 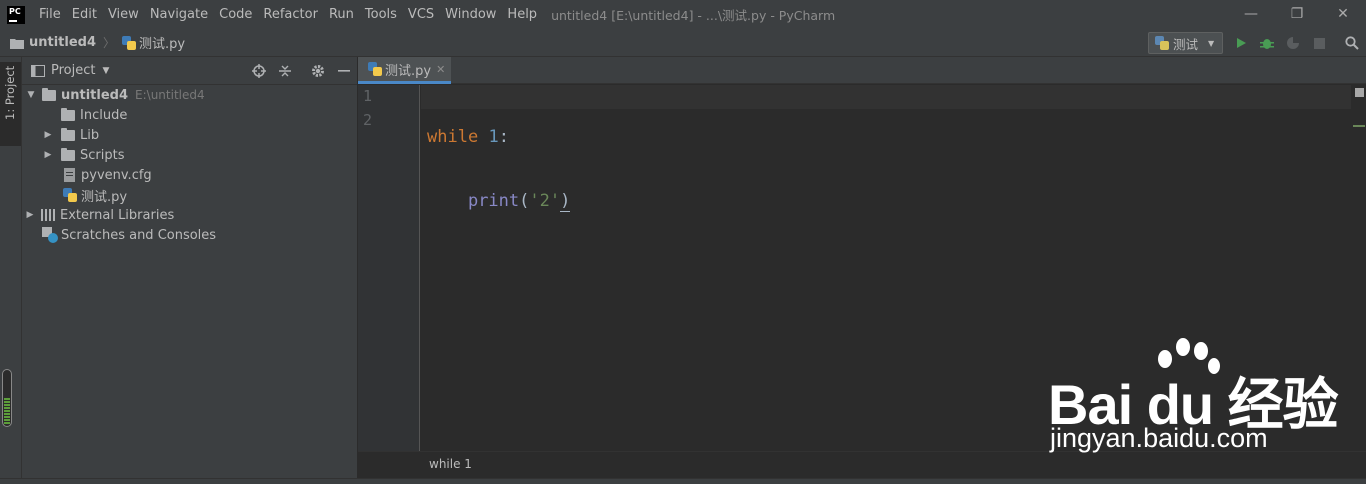 I want to click on search-everywhere-button, so click(x=1352, y=43).